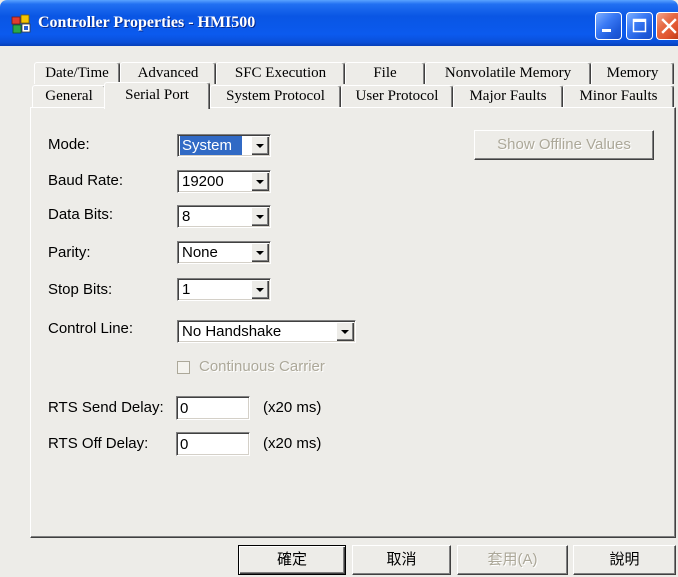 The height and width of the screenshot is (577, 678). I want to click on stop-bits-dropdown-button, so click(260, 289).